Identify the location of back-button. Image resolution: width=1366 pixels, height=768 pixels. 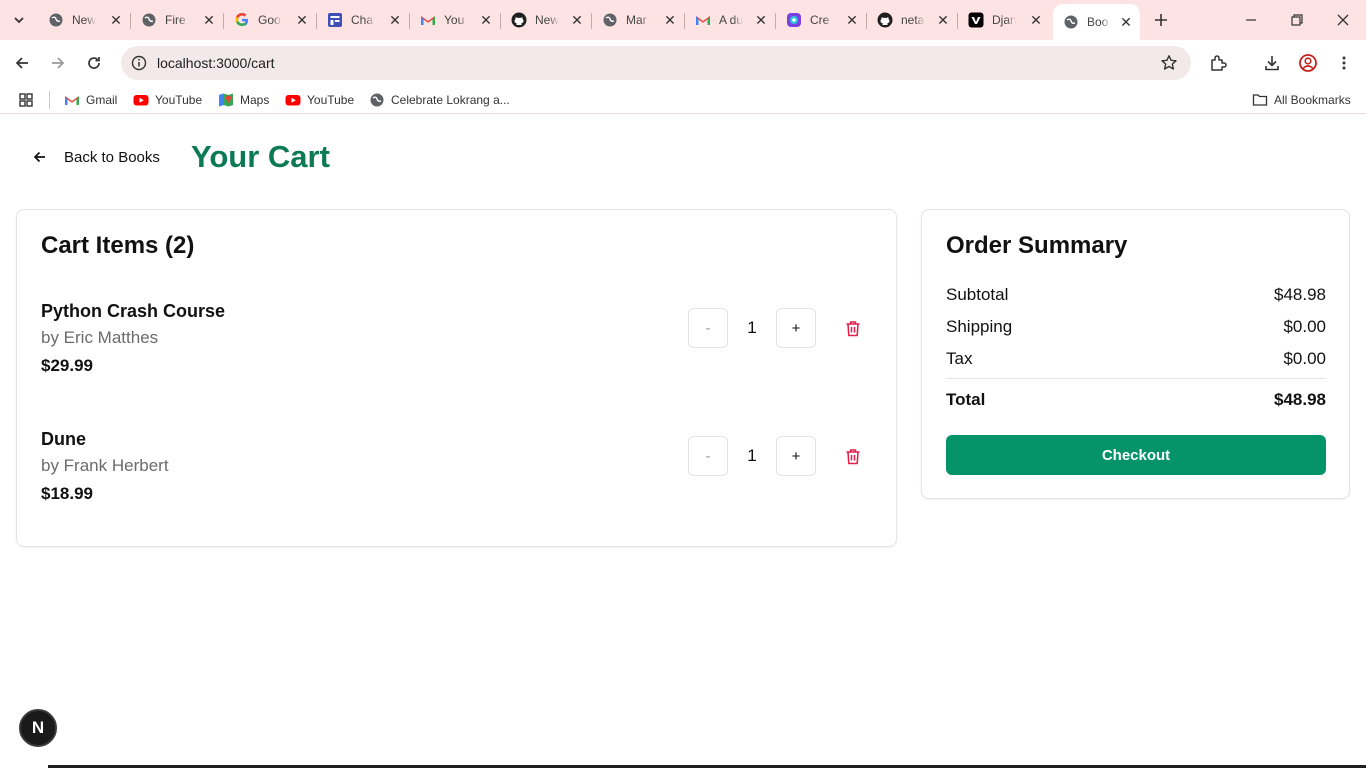
(22, 63).